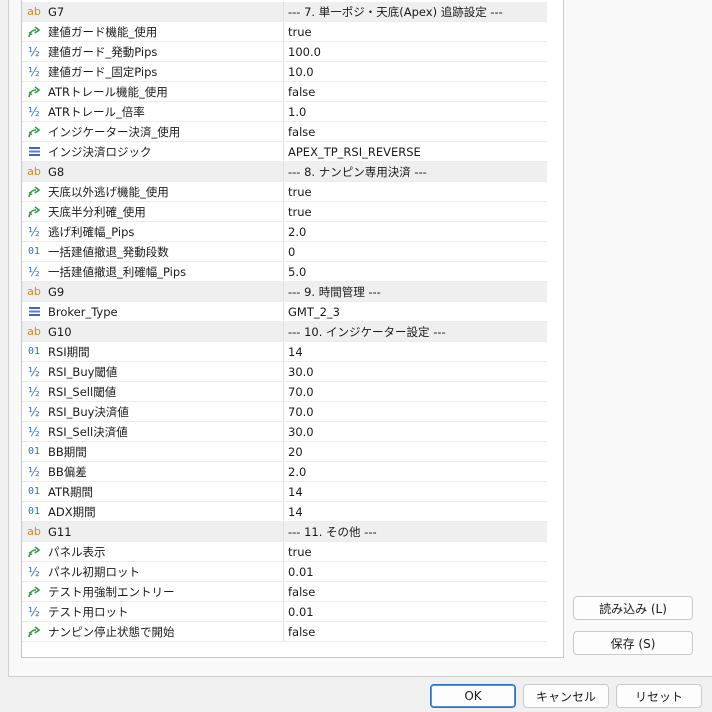  Describe the element at coordinates (117, 271) in the screenshot. I see `parameter-name: 一括建値撤退_利確幅_Pips` at that location.